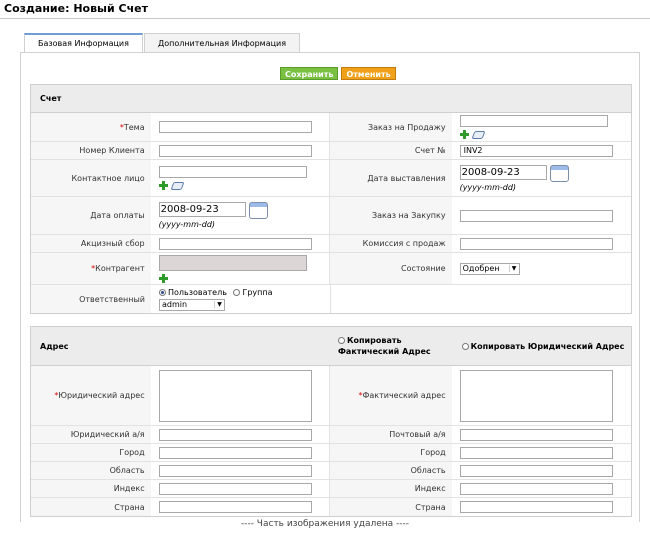 Image resolution: width=650 pixels, height=538 pixels. I want to click on customer-no-cell, so click(241, 150).